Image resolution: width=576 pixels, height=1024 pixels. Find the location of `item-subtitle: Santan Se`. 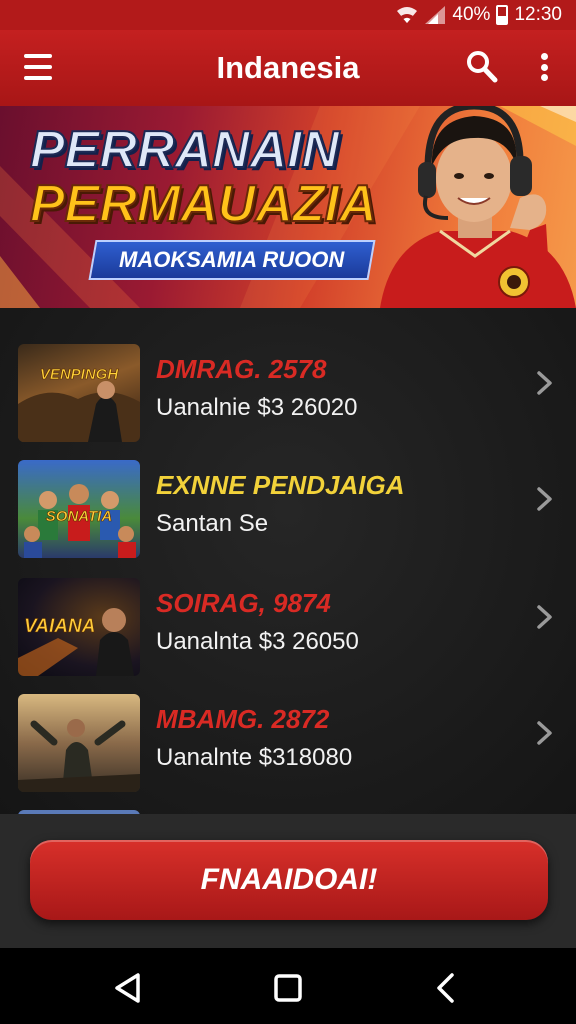

item-subtitle: Santan Se is located at coordinates (212, 523).